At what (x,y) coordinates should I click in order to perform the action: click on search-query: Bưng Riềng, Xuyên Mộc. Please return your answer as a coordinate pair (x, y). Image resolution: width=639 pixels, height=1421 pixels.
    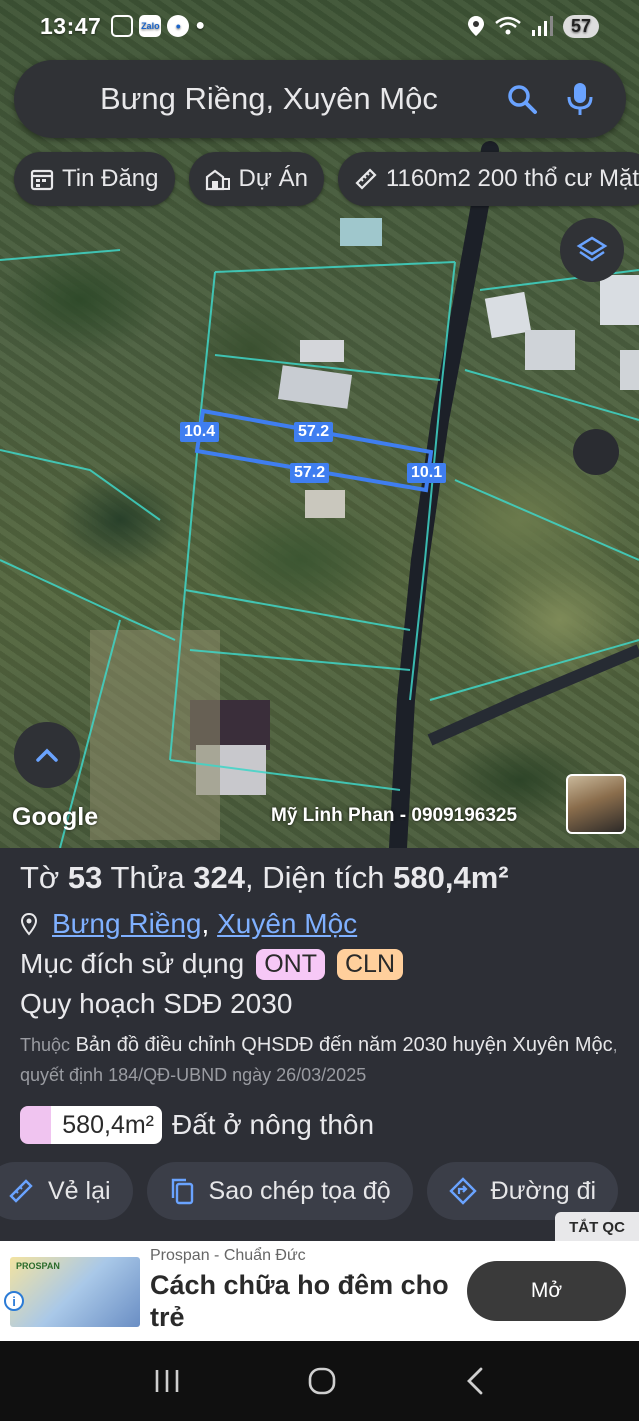
    Looking at the image, I should click on (293, 99).